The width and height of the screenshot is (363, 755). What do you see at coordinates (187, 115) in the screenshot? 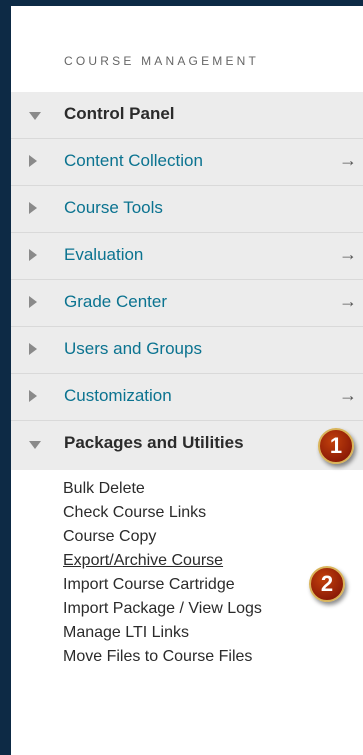
I see `menu-item-control-panel: Control Panel` at bounding box center [187, 115].